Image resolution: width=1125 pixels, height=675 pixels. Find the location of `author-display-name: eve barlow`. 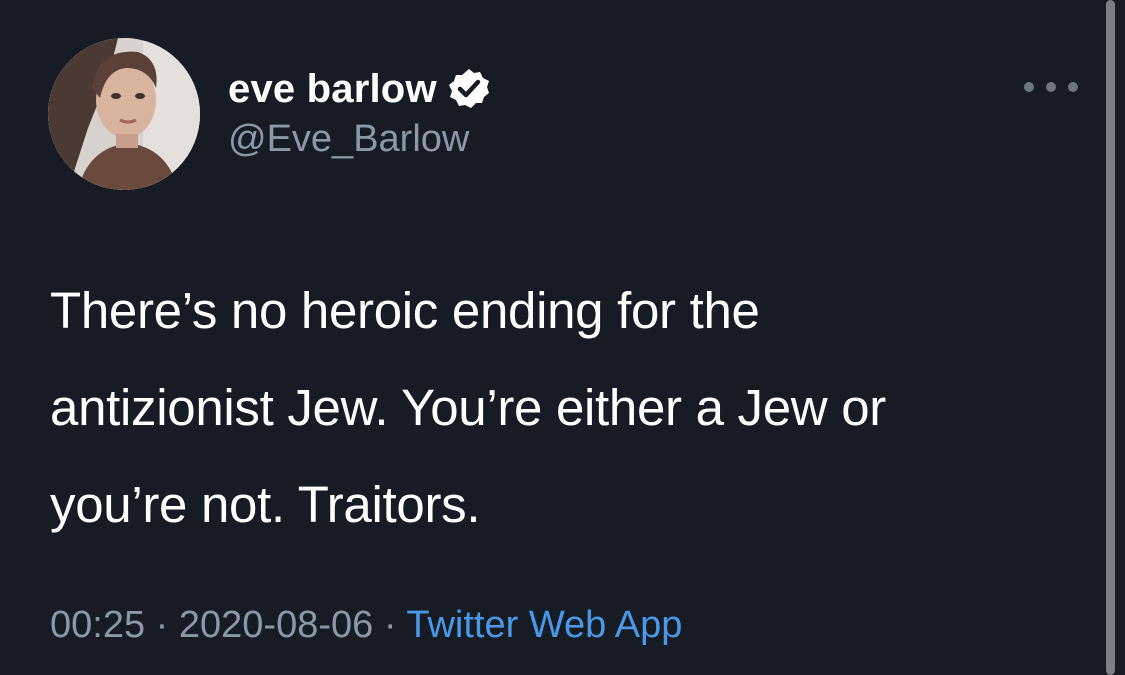

author-display-name: eve barlow is located at coordinates (332, 89).